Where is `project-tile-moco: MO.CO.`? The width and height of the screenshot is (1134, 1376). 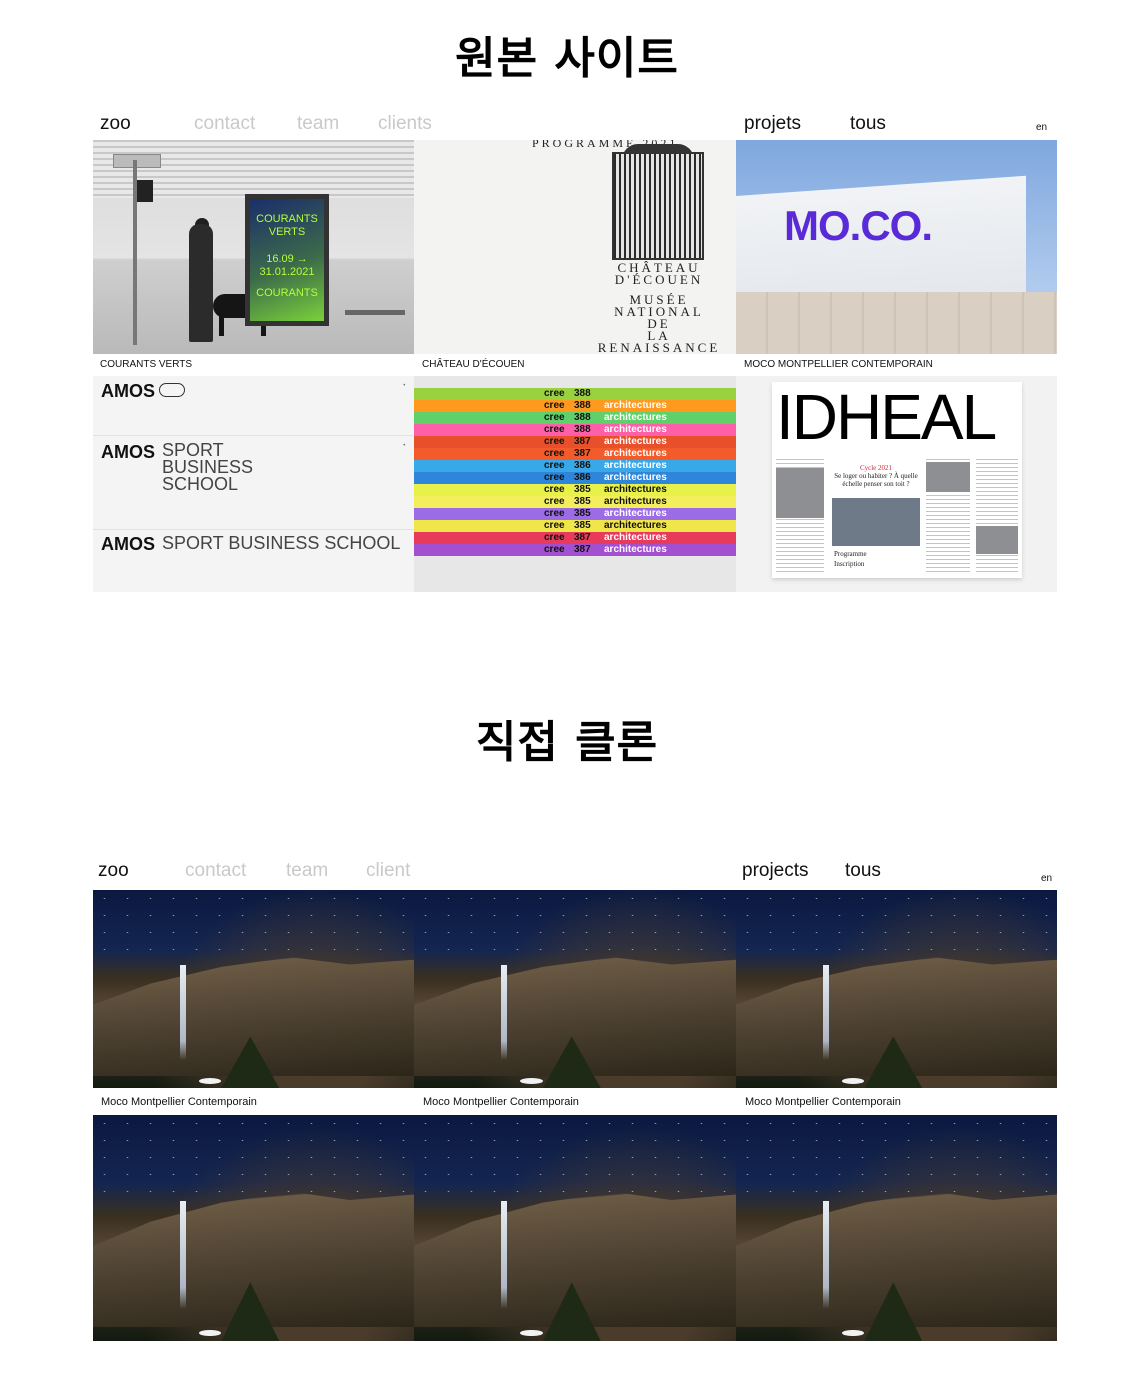 project-tile-moco: MO.CO. is located at coordinates (896, 247).